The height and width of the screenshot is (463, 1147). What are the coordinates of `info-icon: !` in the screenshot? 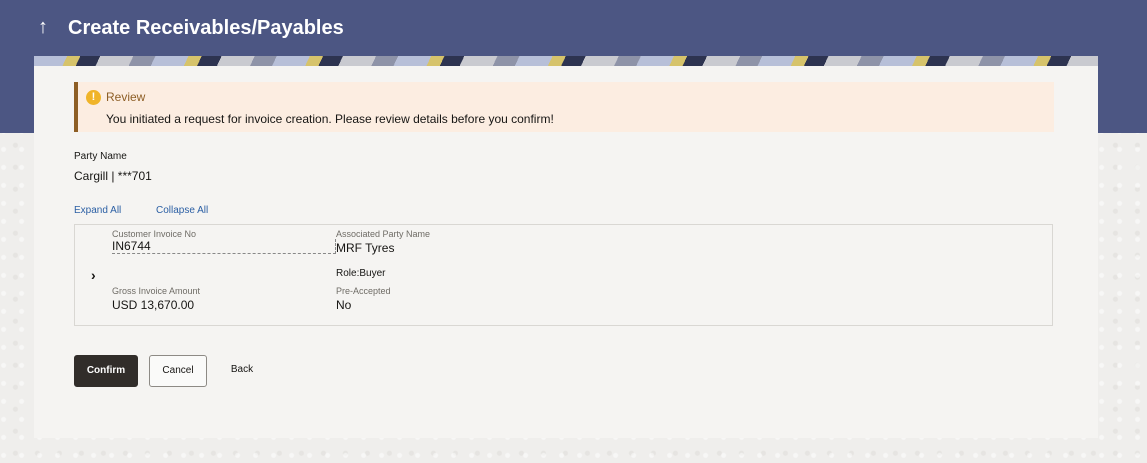 It's located at (93, 97).